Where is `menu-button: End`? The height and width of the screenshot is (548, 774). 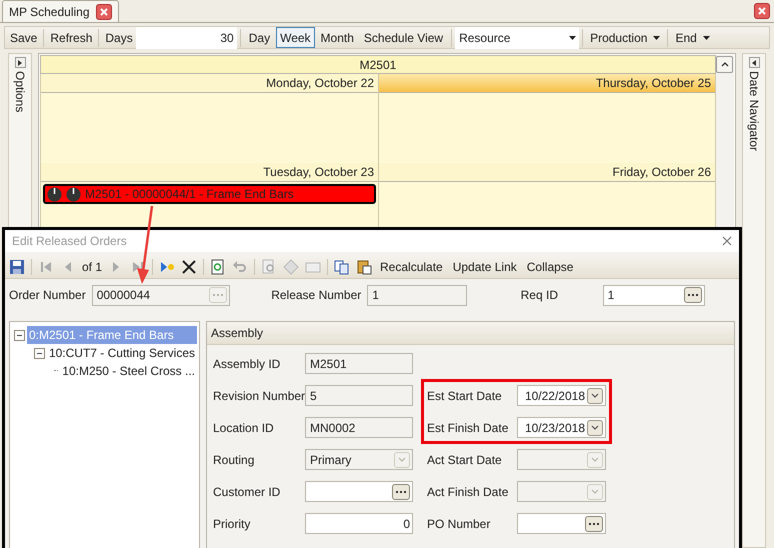 menu-button: End is located at coordinates (692, 37).